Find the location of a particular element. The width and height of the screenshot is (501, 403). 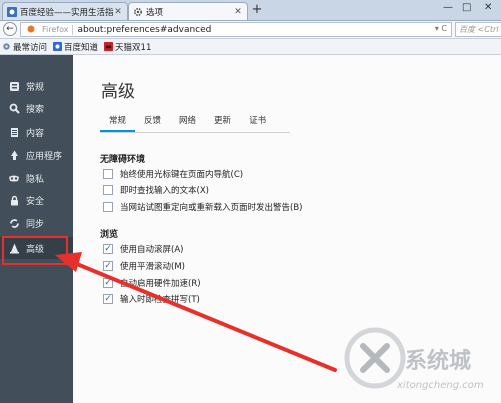

sidebar-item-content: 内容 is located at coordinates (36, 132).